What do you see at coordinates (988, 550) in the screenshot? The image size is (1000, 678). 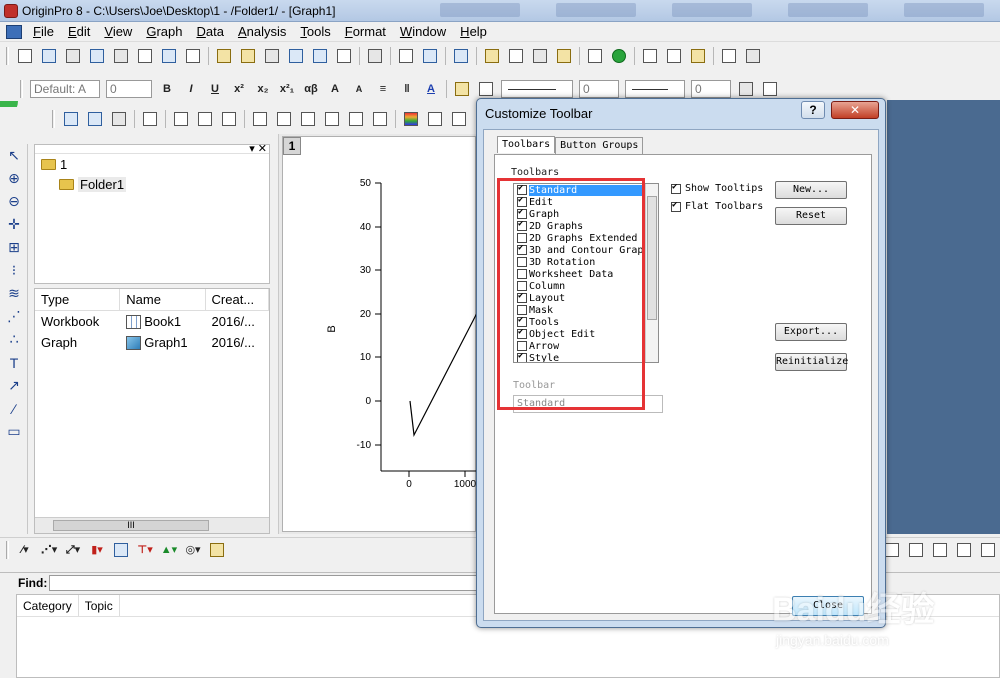 I see `ungroup-objects-icon` at bounding box center [988, 550].